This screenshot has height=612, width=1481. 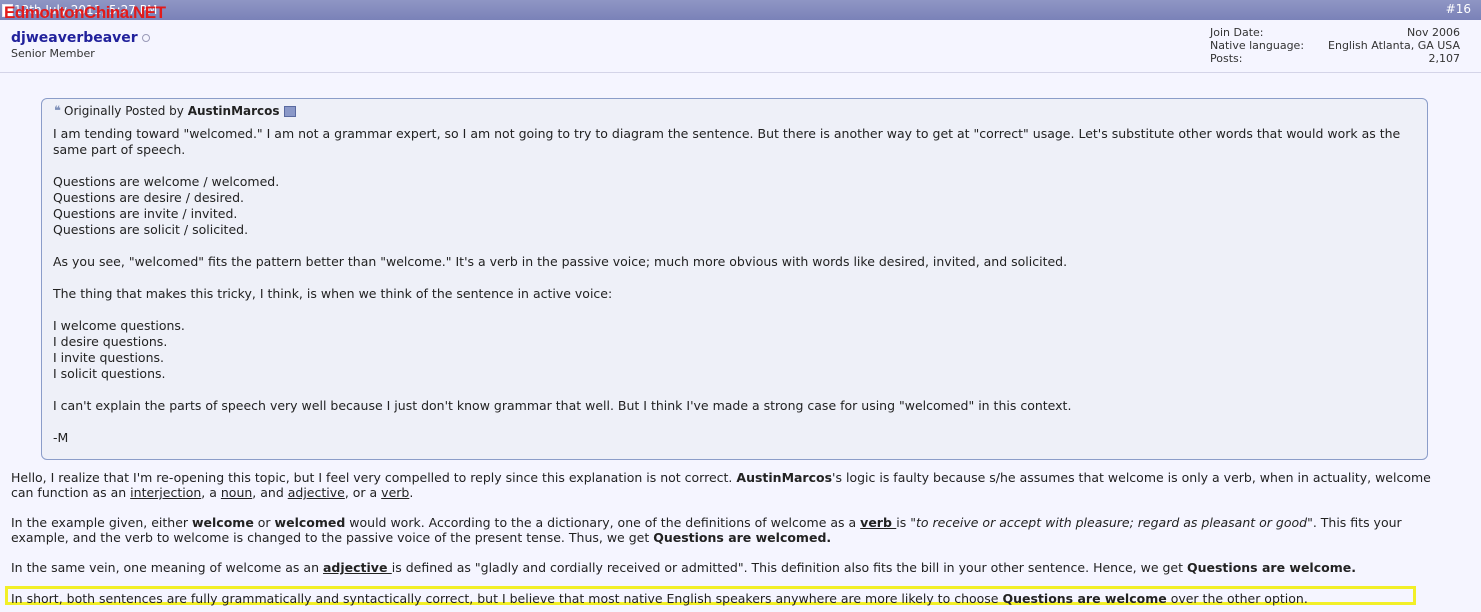 What do you see at coordinates (1458, 9) in the screenshot?
I see `post-number-link: #16` at bounding box center [1458, 9].